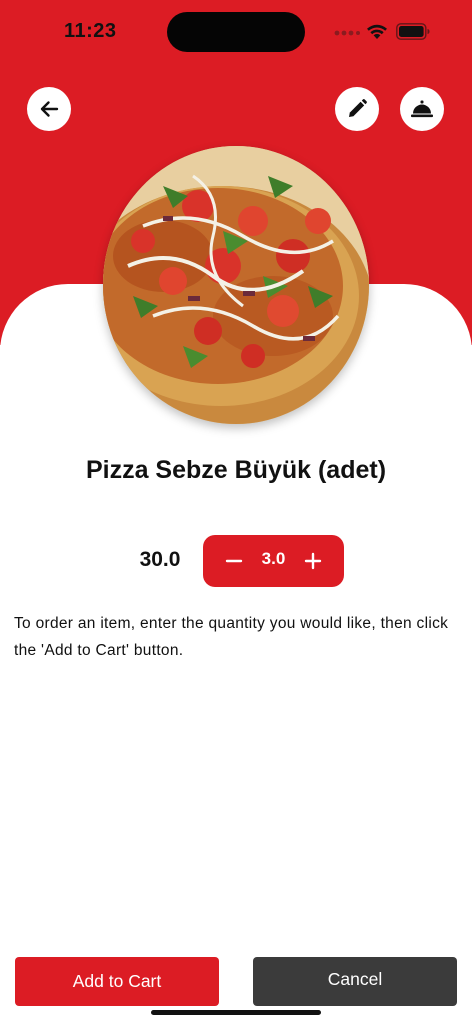 The image size is (472, 1024). Describe the element at coordinates (160, 559) in the screenshot. I see `product-price: 30.0` at that location.